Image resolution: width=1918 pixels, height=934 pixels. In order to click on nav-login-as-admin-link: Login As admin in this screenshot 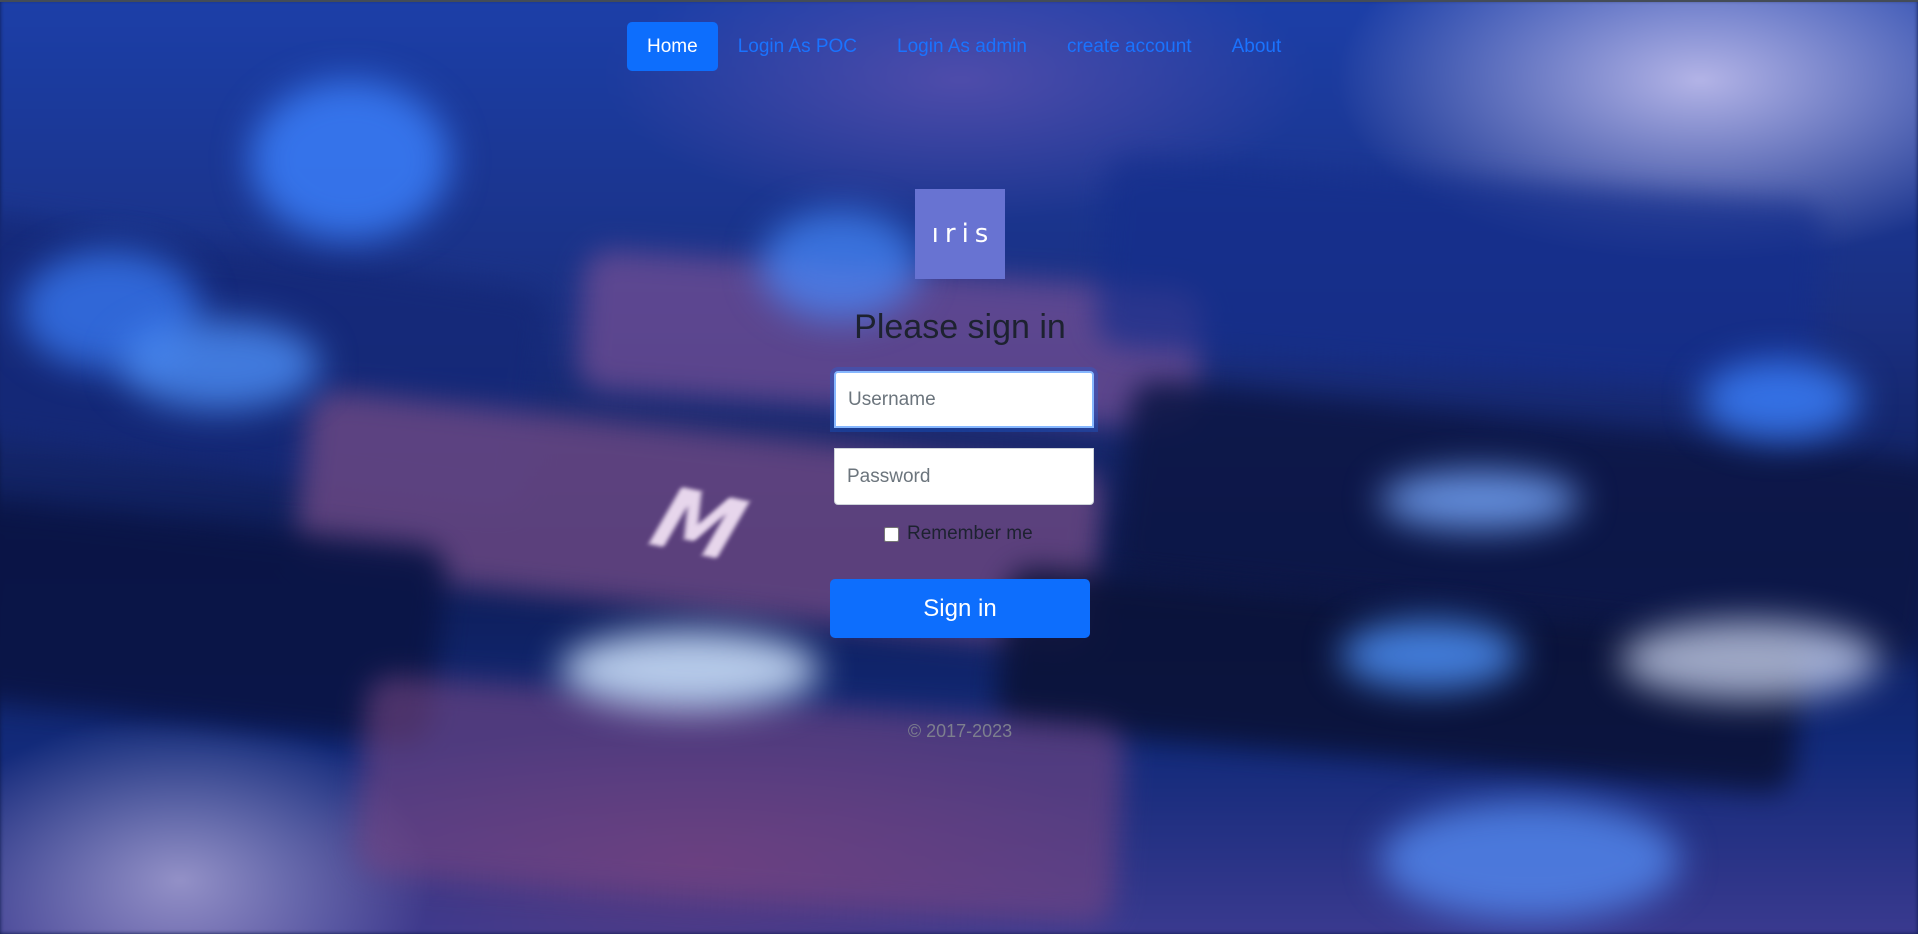, I will do `click(962, 46)`.